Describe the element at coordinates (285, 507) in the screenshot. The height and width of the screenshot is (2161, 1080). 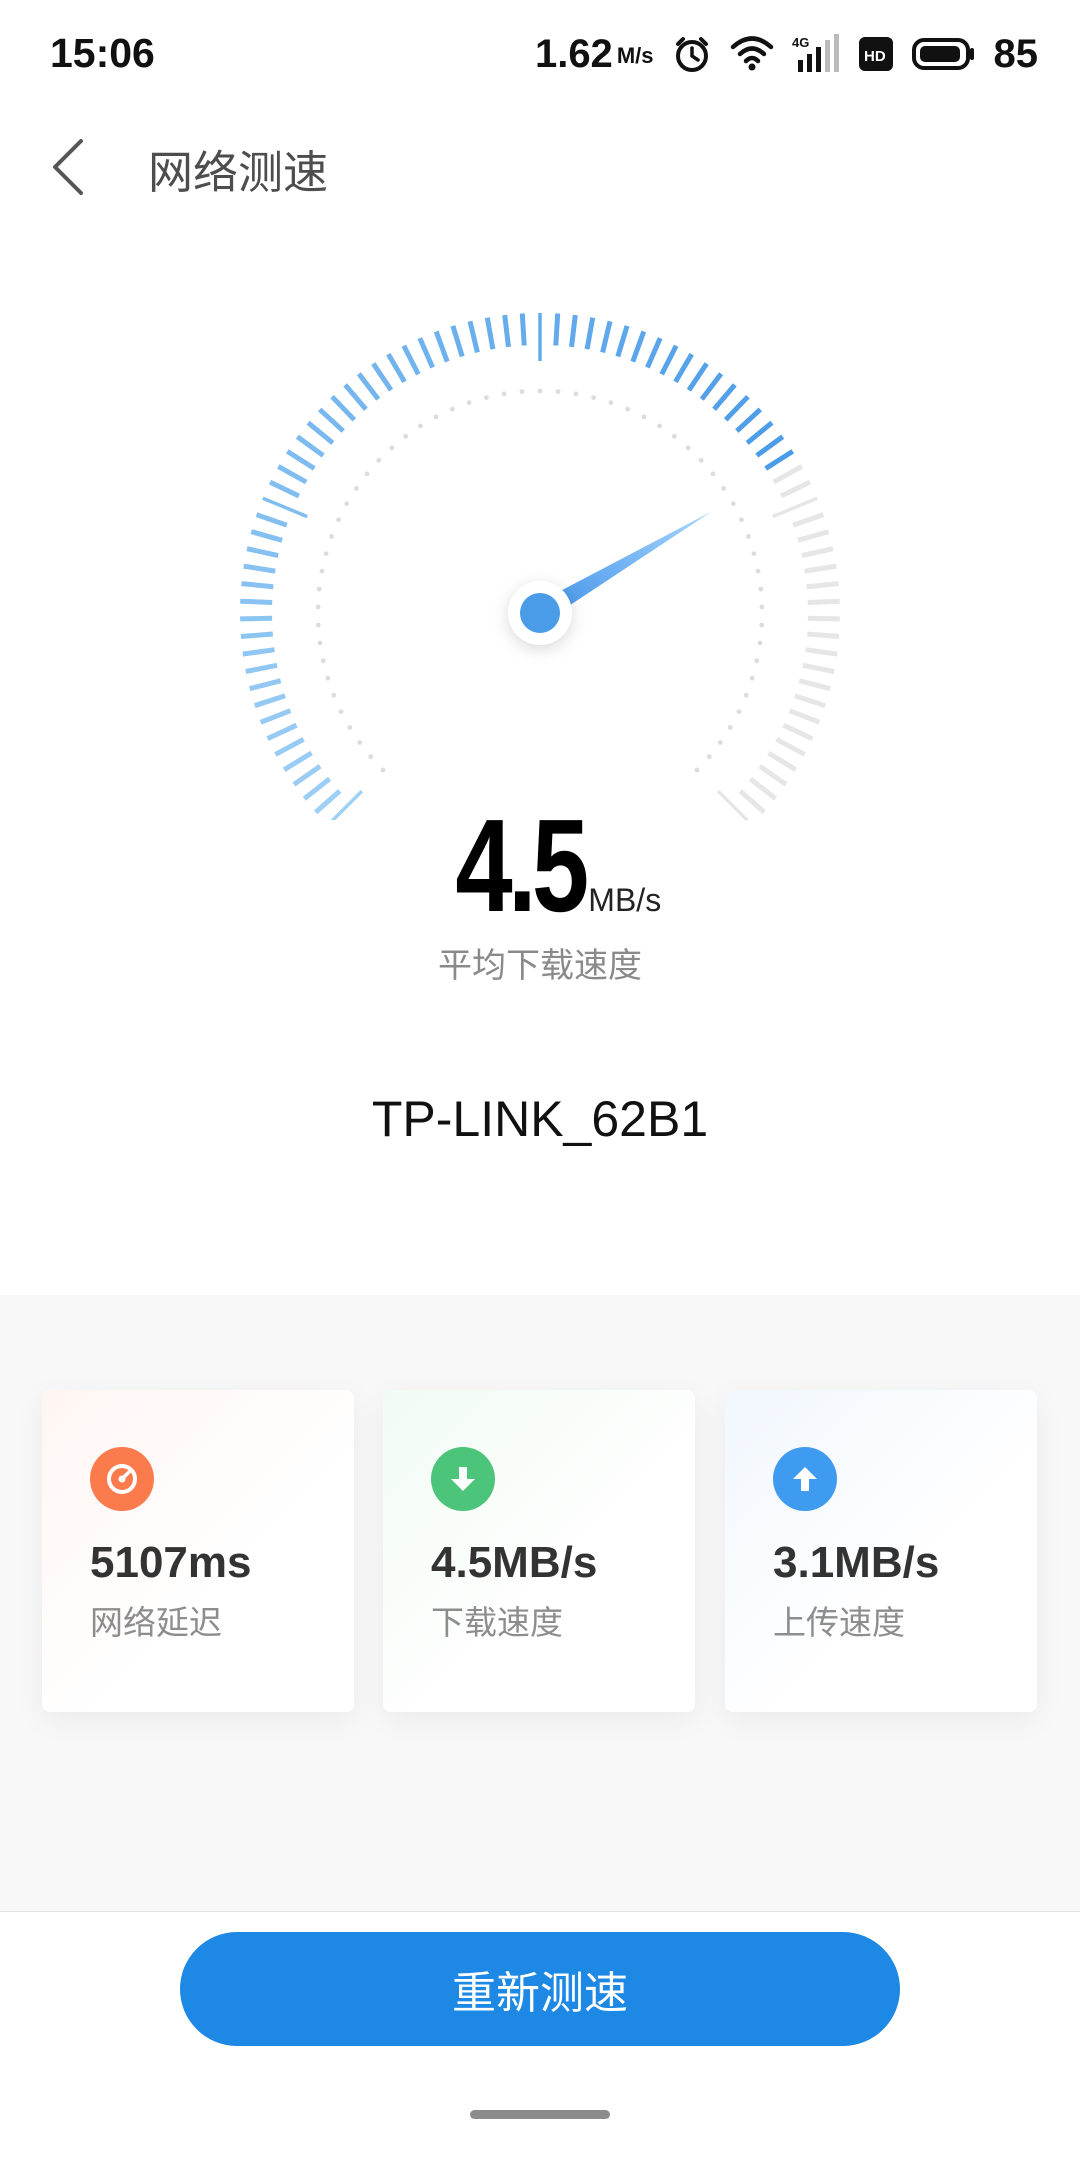
I see `gauge-major-tick` at that location.